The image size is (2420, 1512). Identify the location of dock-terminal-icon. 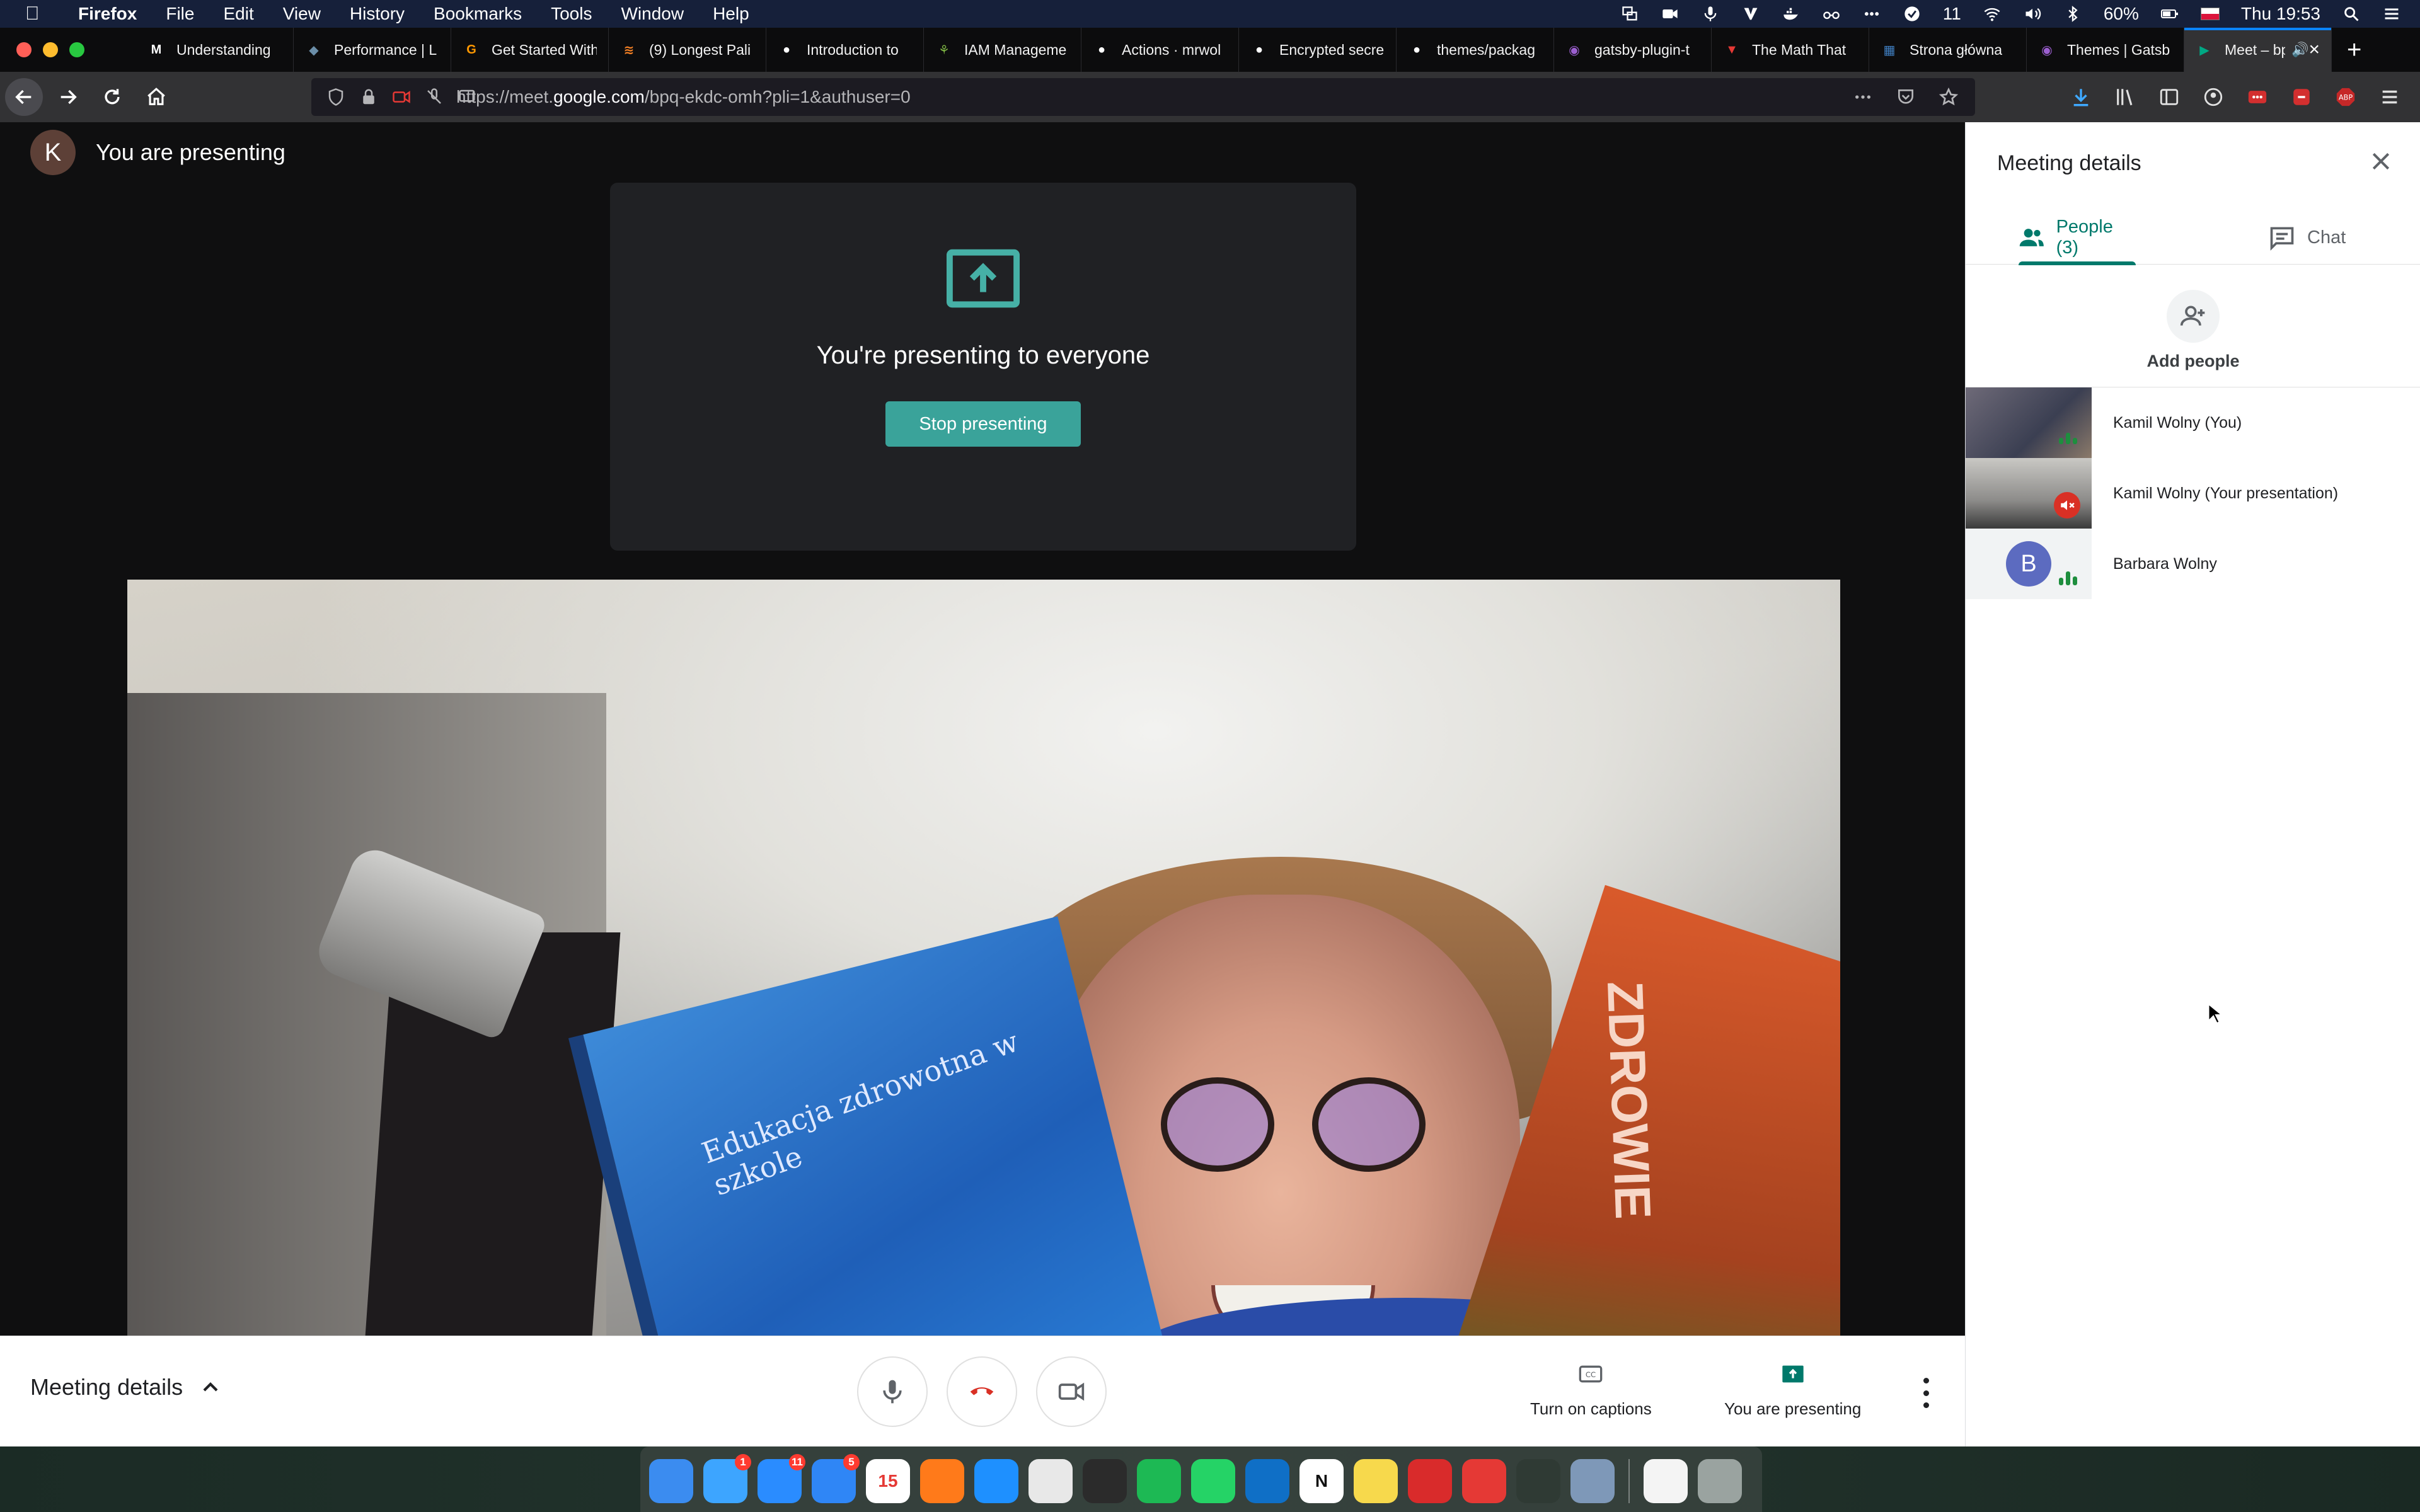
(1105, 1481).